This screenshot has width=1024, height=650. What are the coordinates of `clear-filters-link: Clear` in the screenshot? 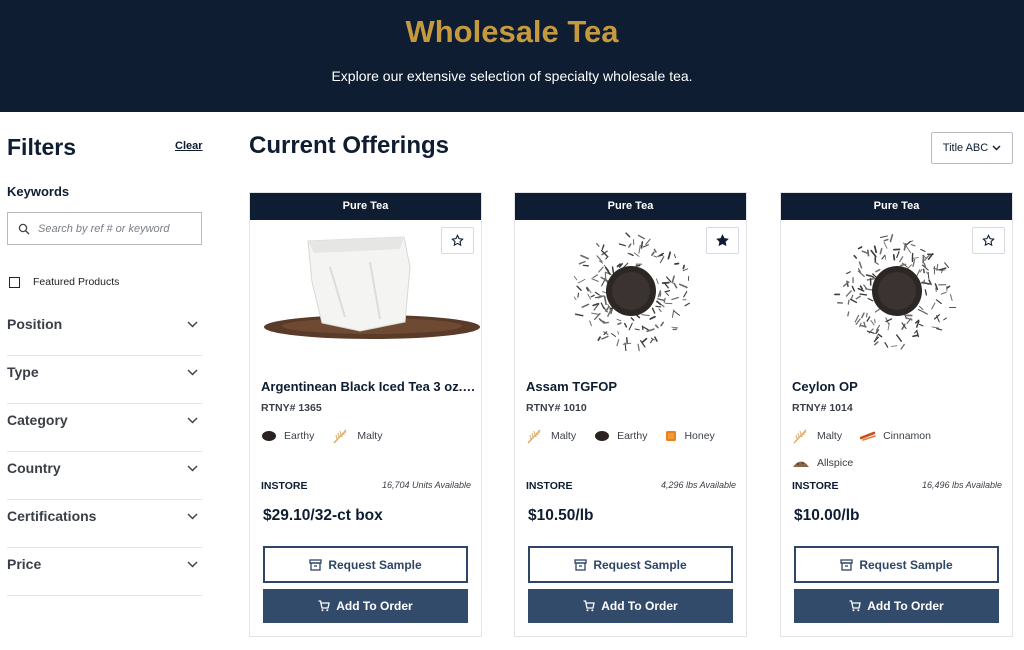 It's located at (189, 146).